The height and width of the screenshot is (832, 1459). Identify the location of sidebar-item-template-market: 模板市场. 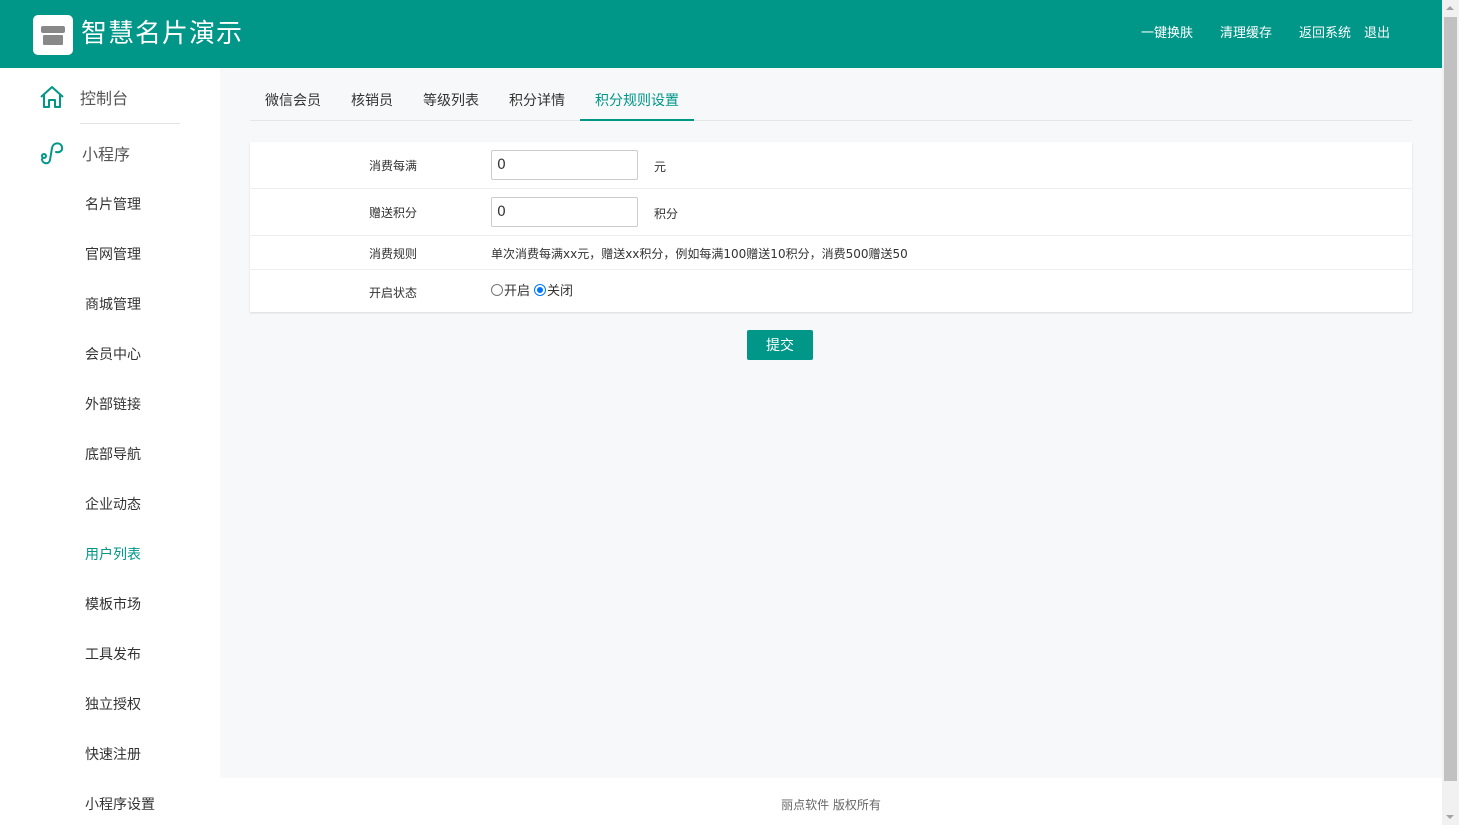
(113, 605).